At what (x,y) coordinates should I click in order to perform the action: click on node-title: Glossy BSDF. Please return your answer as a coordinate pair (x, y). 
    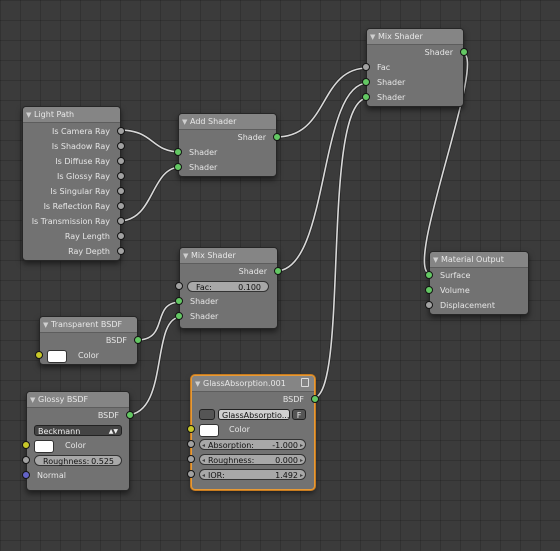
    Looking at the image, I should click on (63, 399).